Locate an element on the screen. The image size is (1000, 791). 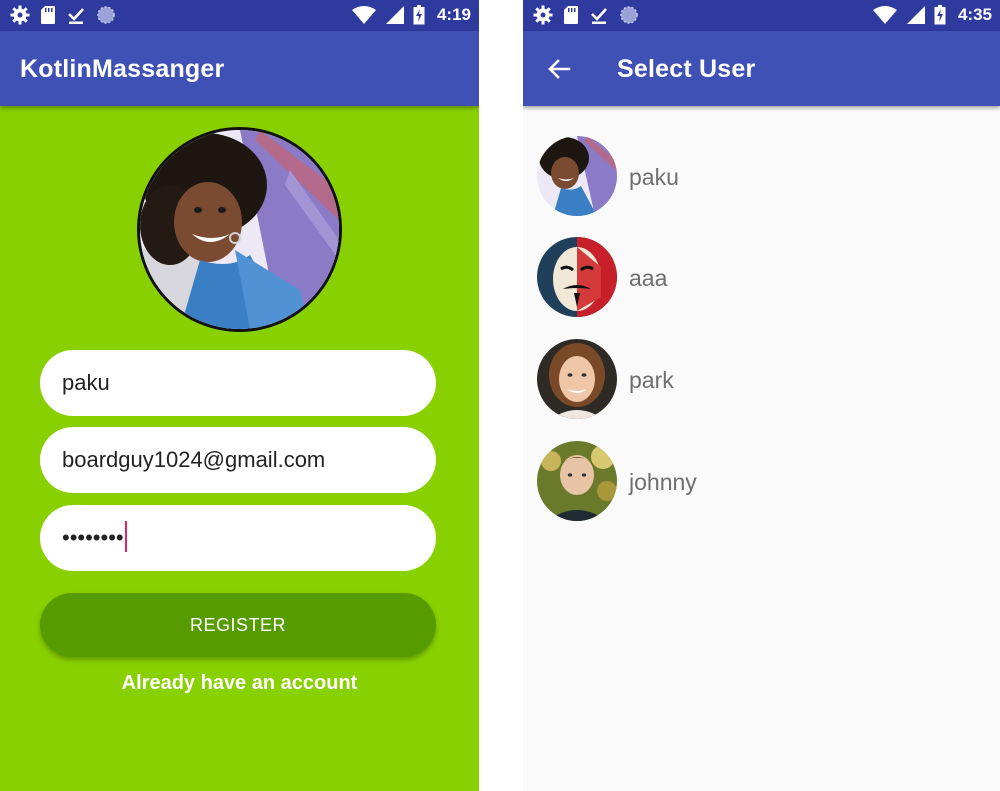
password-field is located at coordinates (238, 538).